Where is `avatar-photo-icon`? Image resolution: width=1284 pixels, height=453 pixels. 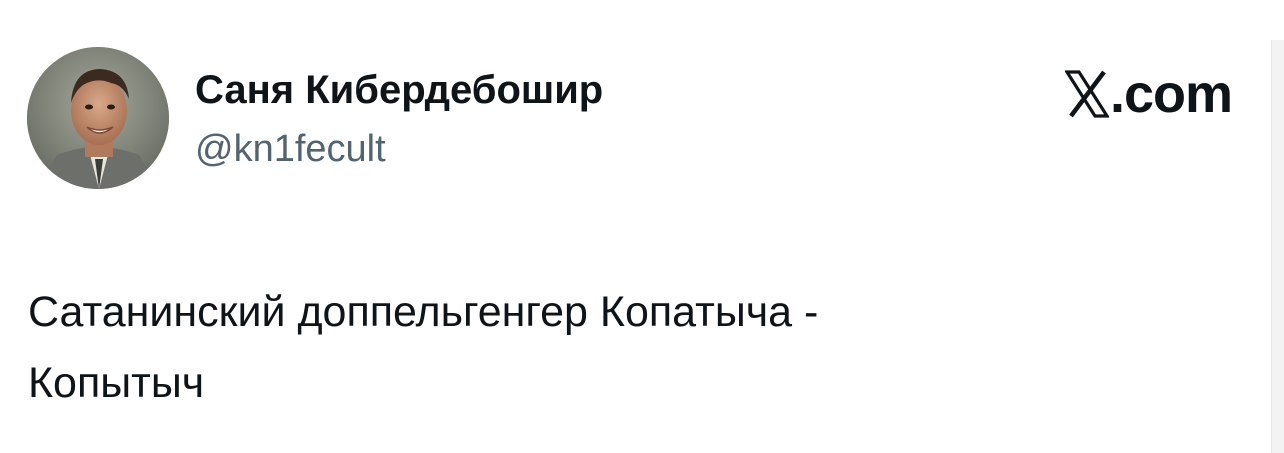 avatar-photo-icon is located at coordinates (98, 118).